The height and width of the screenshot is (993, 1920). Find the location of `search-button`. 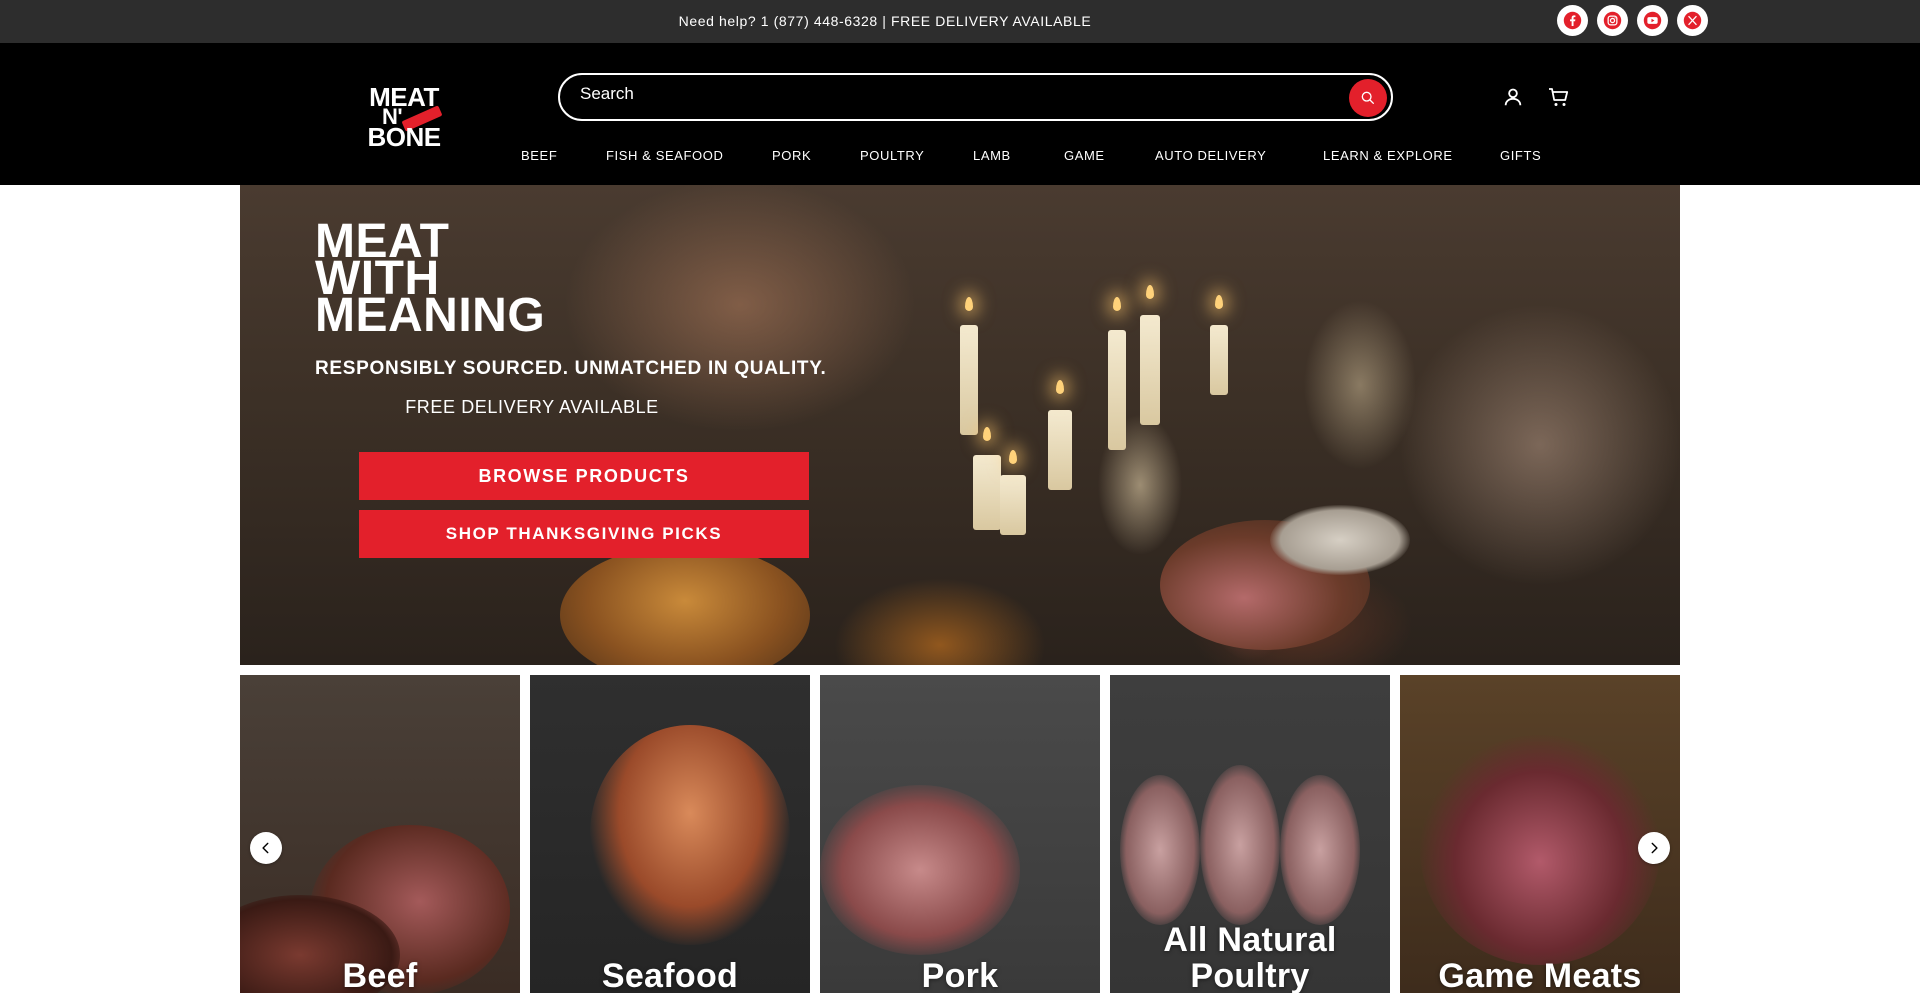

search-button is located at coordinates (1368, 98).